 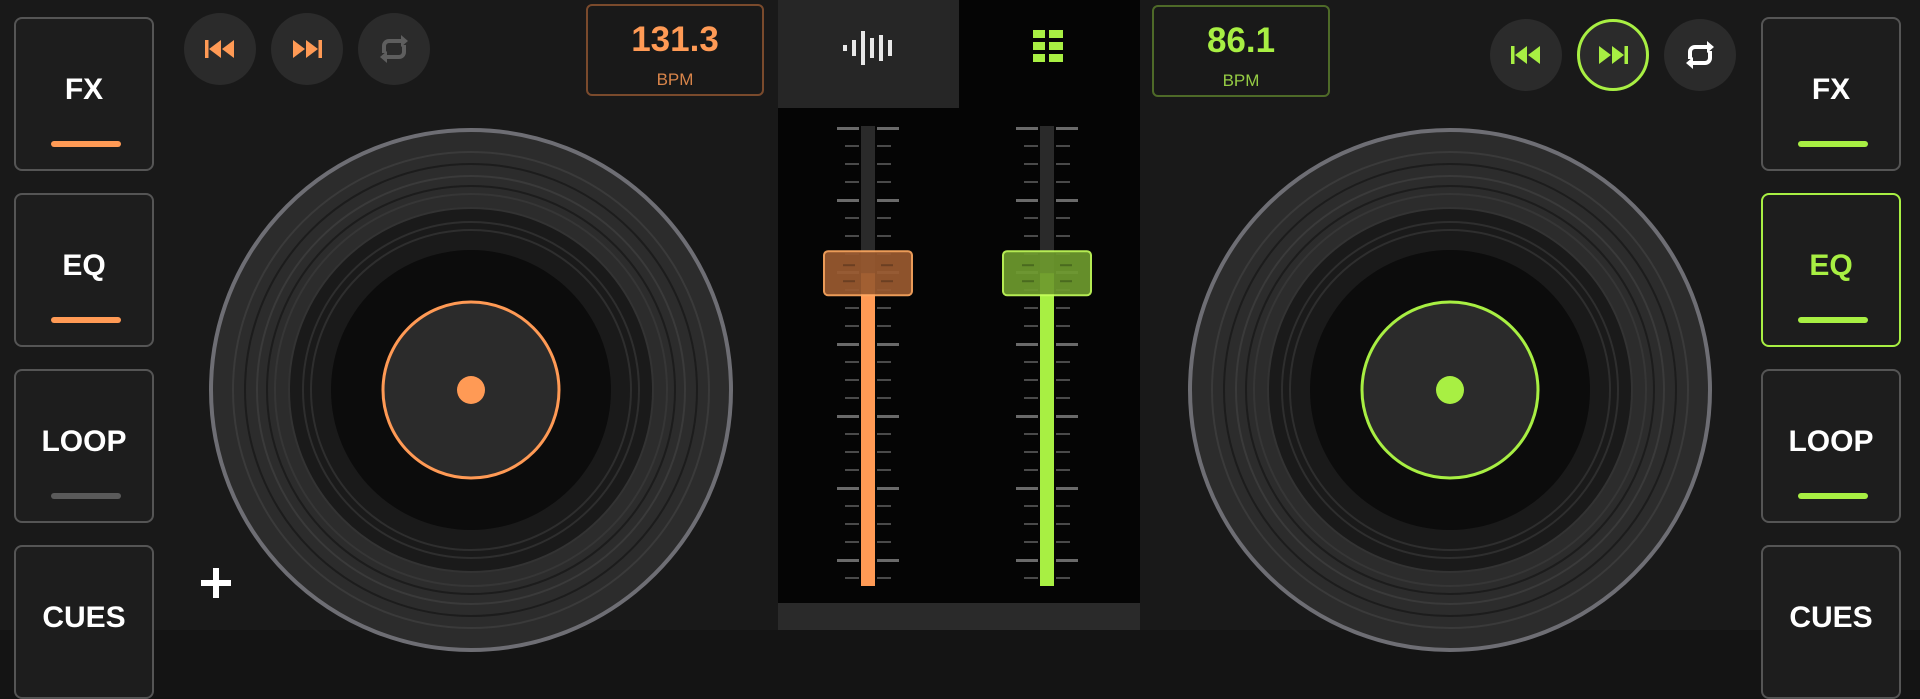 What do you see at coordinates (1047, 273) in the screenshot?
I see `channel-b-fader-knob` at bounding box center [1047, 273].